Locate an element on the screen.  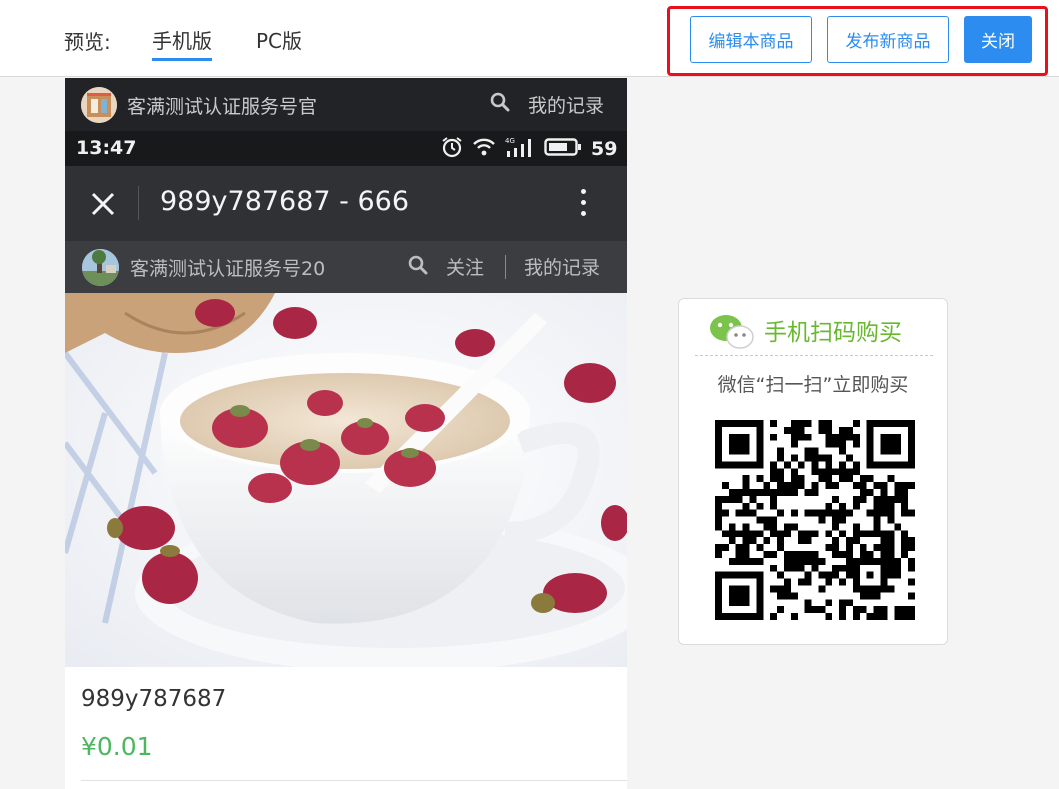
subscription-avatar is located at coordinates (100, 267).